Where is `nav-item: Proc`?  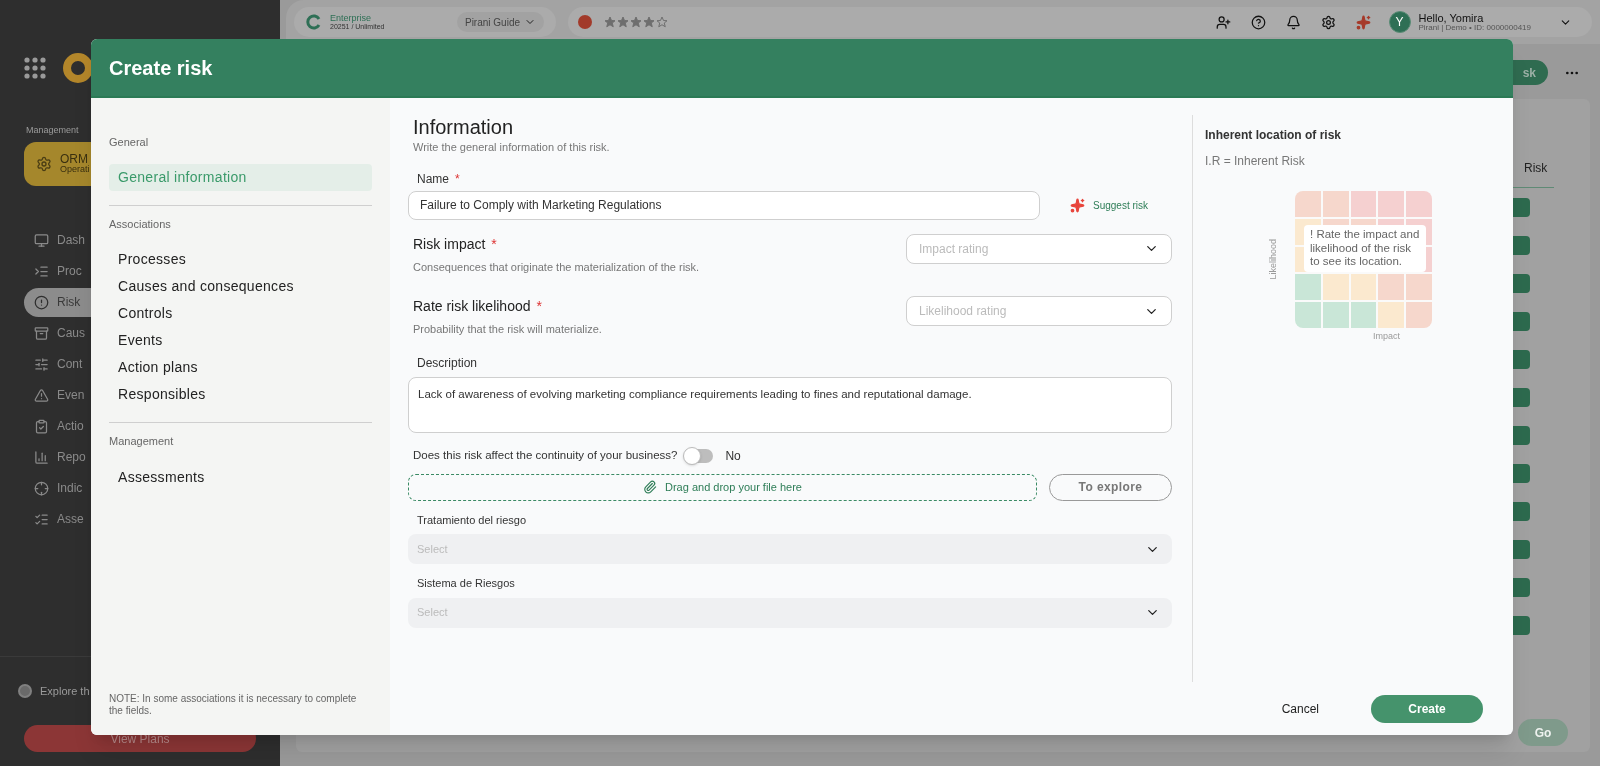 nav-item: Proc is located at coordinates (64, 271).